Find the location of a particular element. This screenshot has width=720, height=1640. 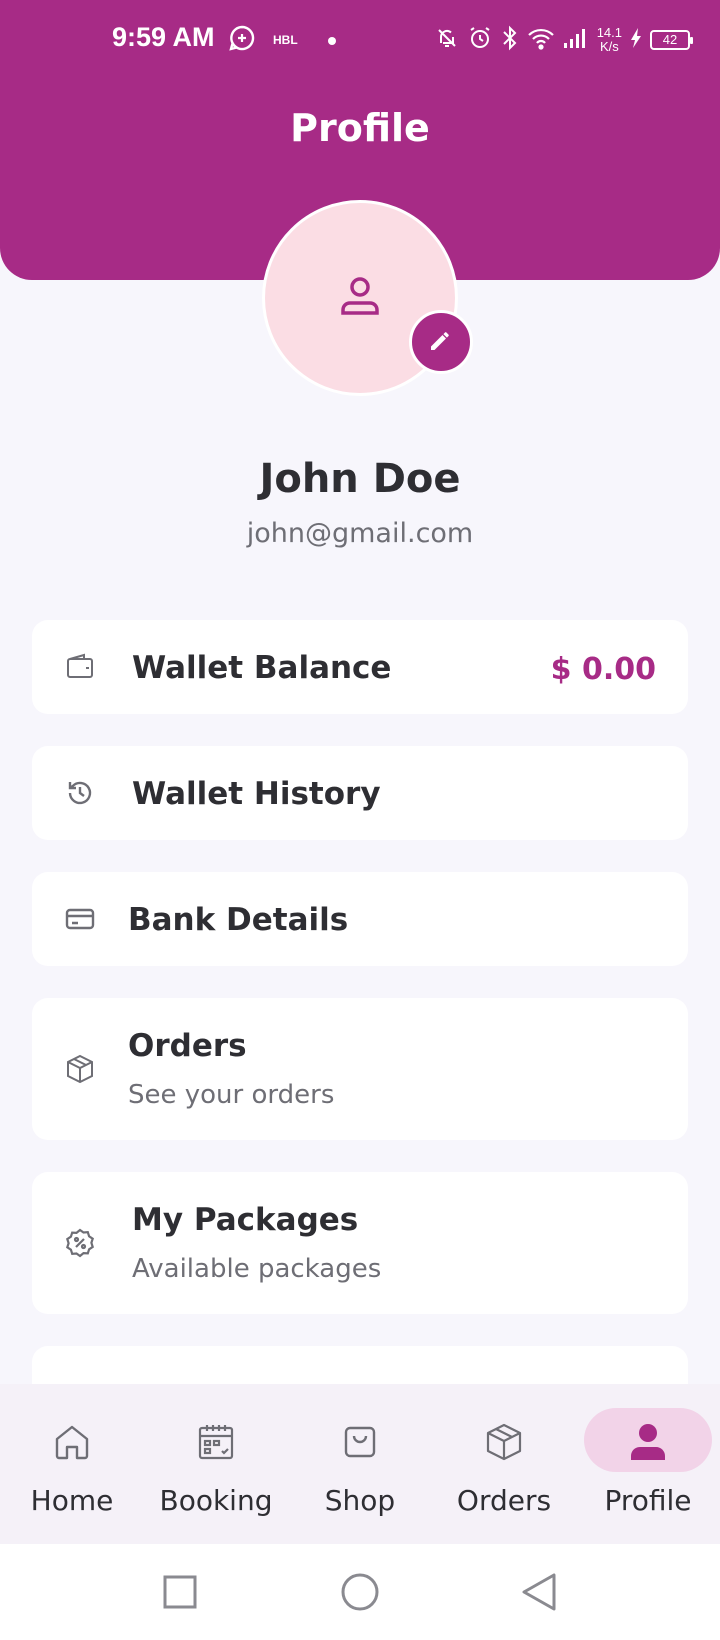

bottom-navigation: Home Booking Shop Orders Profile is located at coordinates (360, 1464).